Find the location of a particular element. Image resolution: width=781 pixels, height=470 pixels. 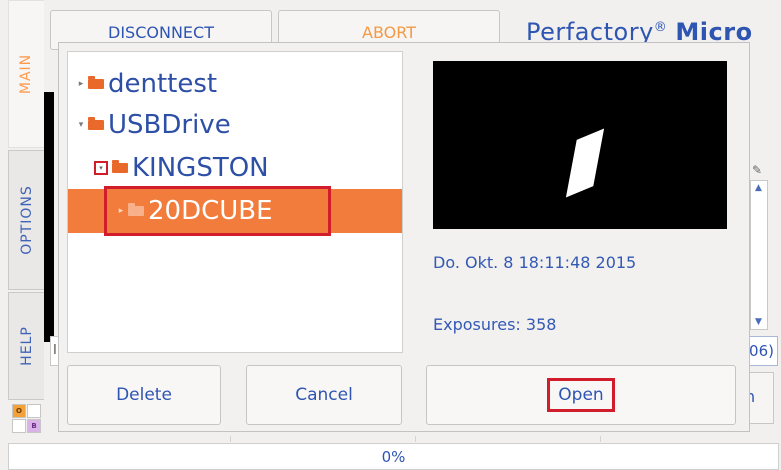

progress-label: 0% is located at coordinates (393, 457).